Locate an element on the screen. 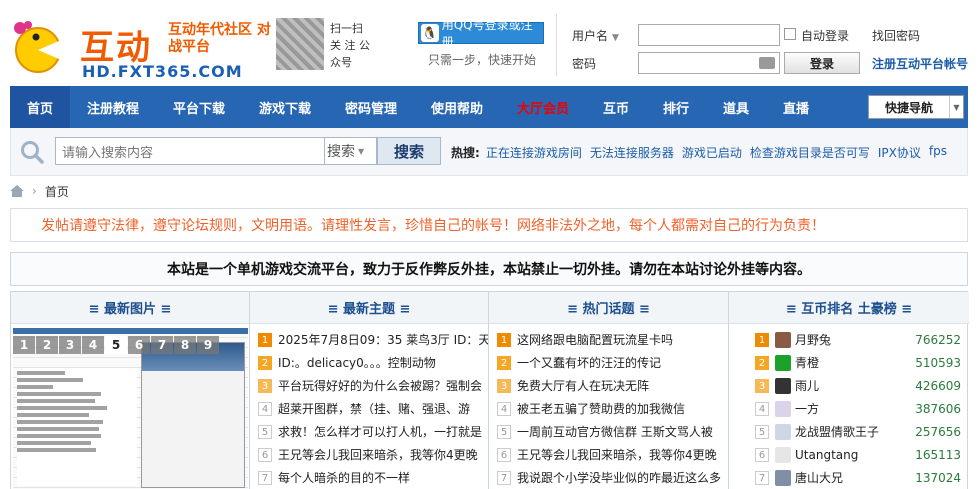  header-divider is located at coordinates (556, 45).